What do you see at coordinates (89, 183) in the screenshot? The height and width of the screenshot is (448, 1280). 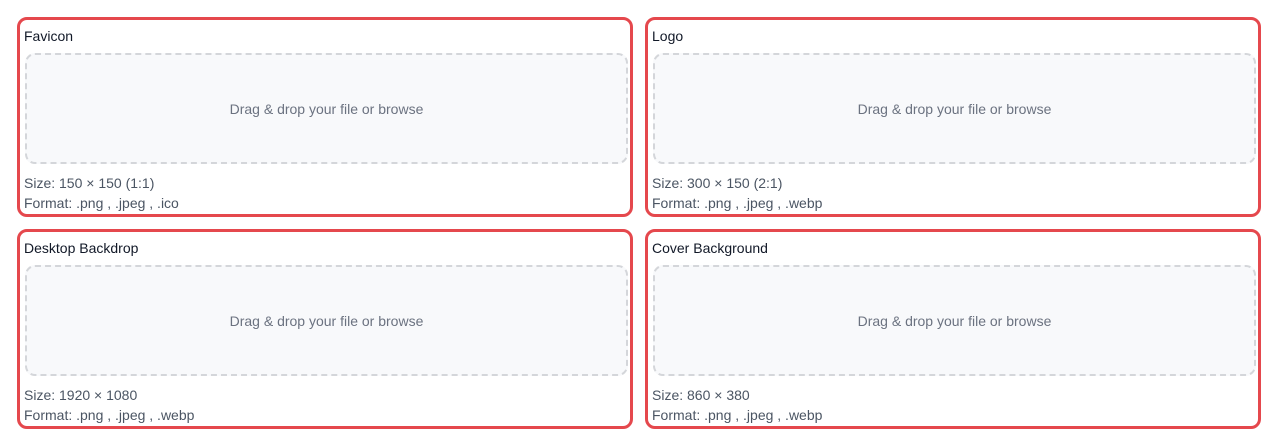 I see `size-info: Size: 150 × 150 (1:1)` at bounding box center [89, 183].